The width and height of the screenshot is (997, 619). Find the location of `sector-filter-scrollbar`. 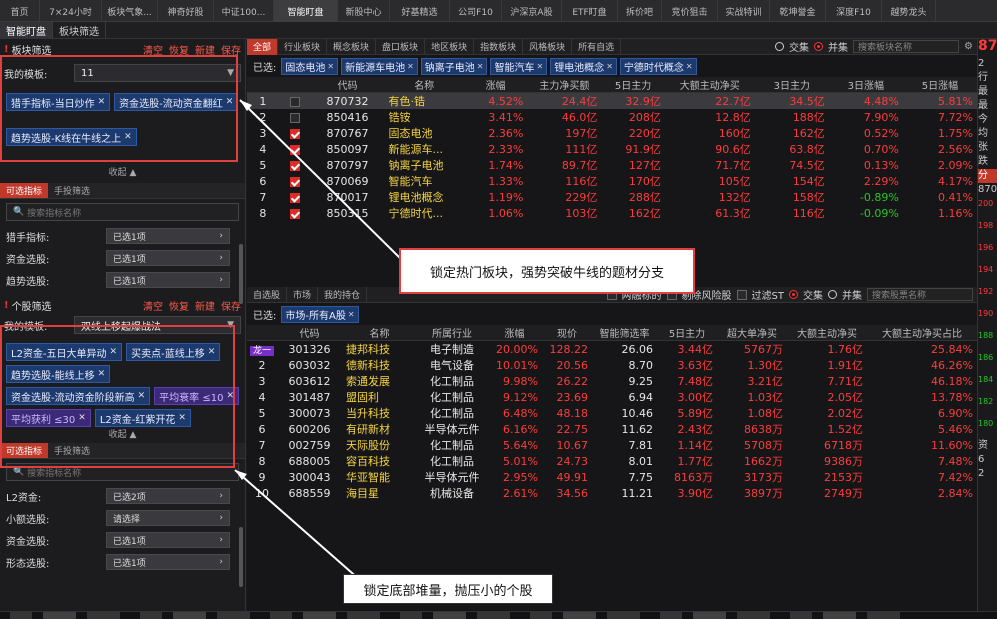

sector-filter-scrollbar is located at coordinates (241, 274).